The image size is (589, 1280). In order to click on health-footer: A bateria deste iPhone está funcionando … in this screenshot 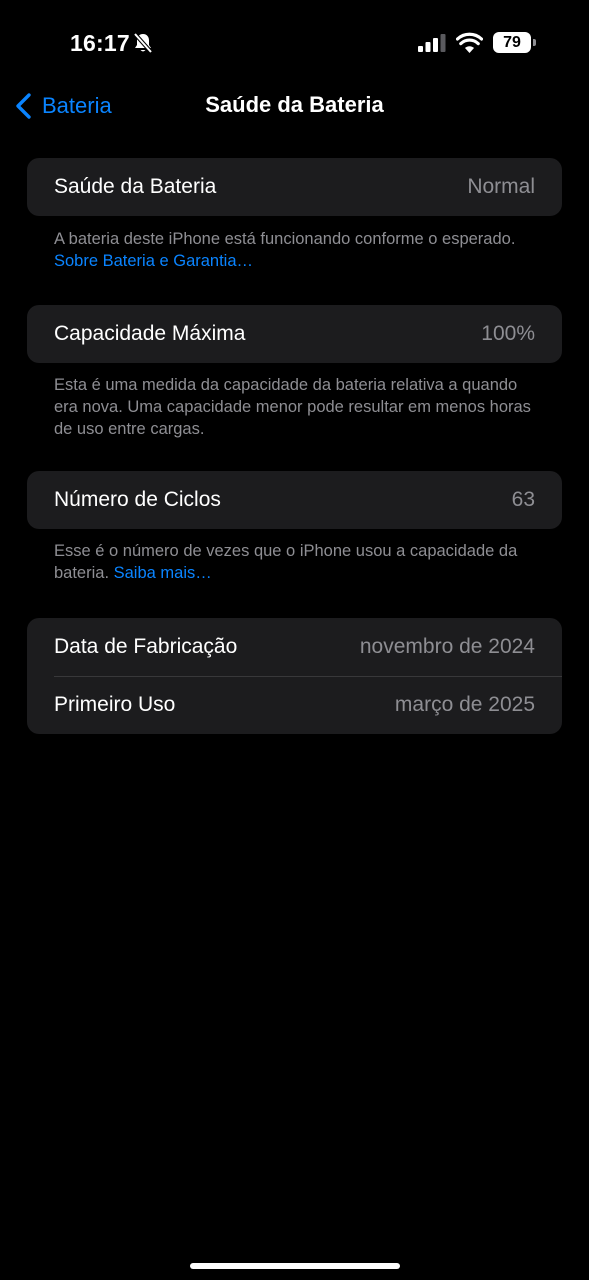, I will do `click(299, 250)`.